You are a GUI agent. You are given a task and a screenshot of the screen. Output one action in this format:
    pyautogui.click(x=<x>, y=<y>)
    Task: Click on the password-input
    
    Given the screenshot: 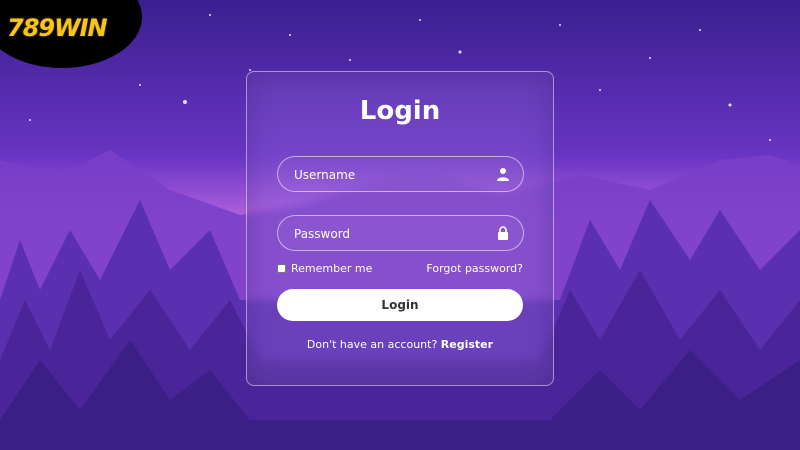 What is the action you would take?
    pyautogui.click(x=389, y=234)
    